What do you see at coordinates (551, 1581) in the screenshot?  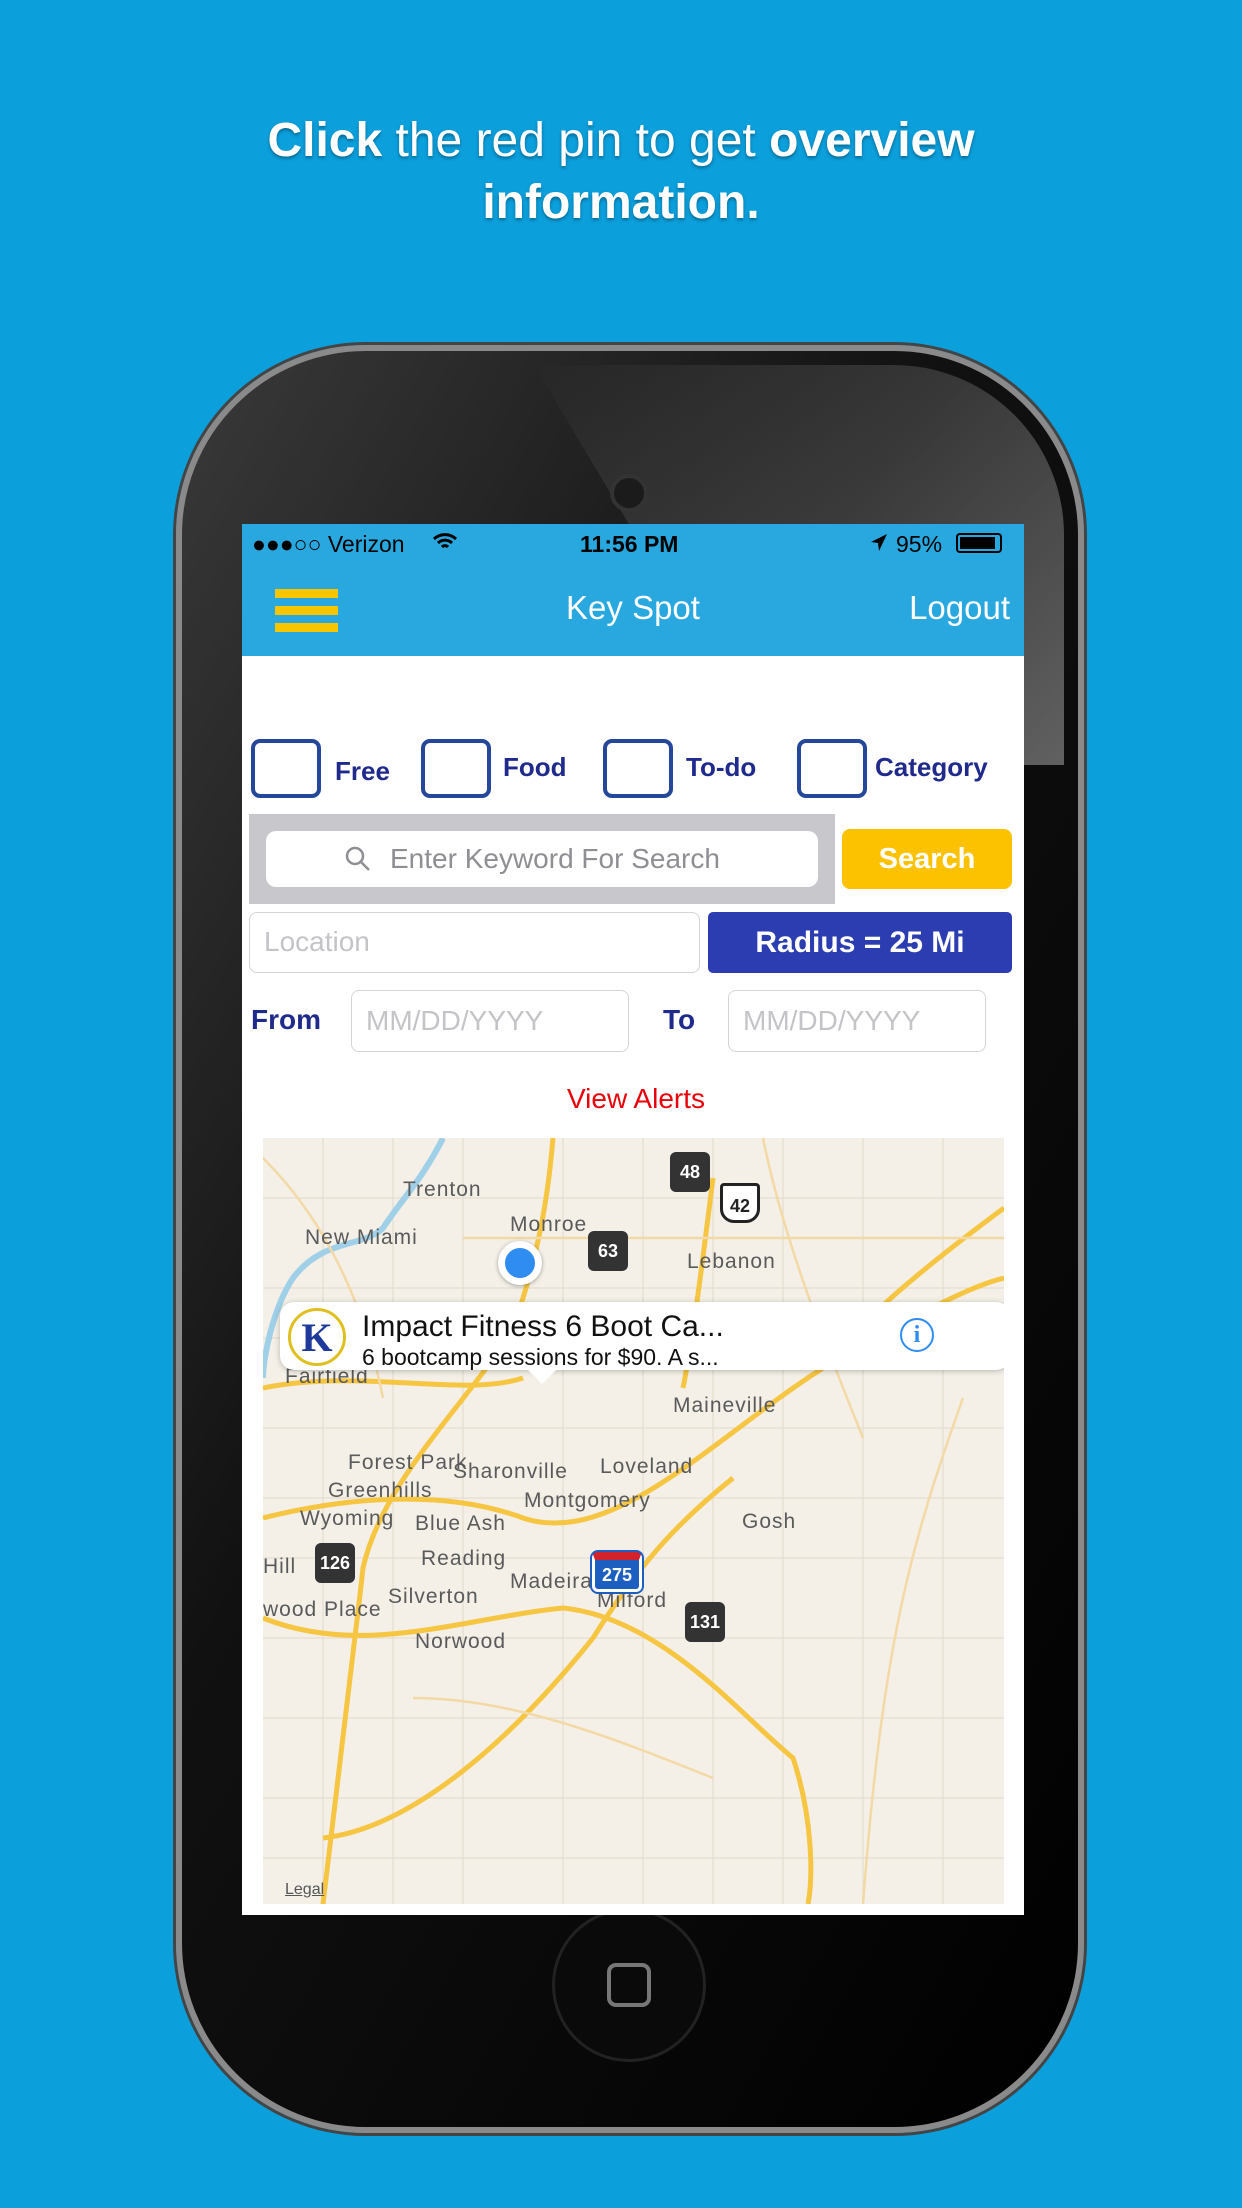 I see `map-label: Madeira` at bounding box center [551, 1581].